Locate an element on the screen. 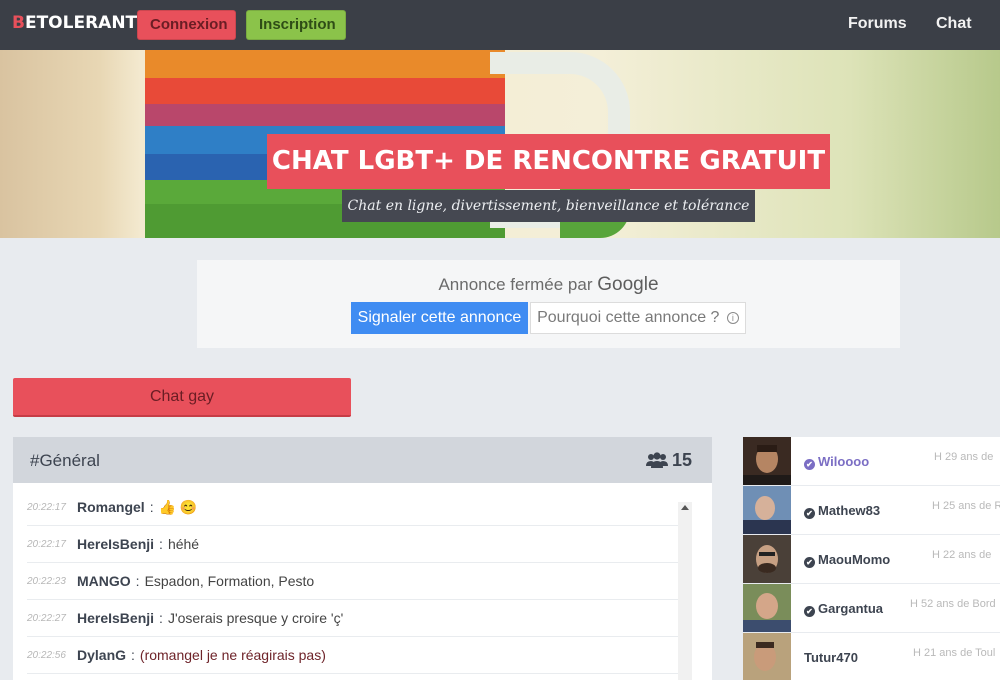 Image resolution: width=1000 pixels, height=680 pixels. message-author: MANGO is located at coordinates (104, 581).